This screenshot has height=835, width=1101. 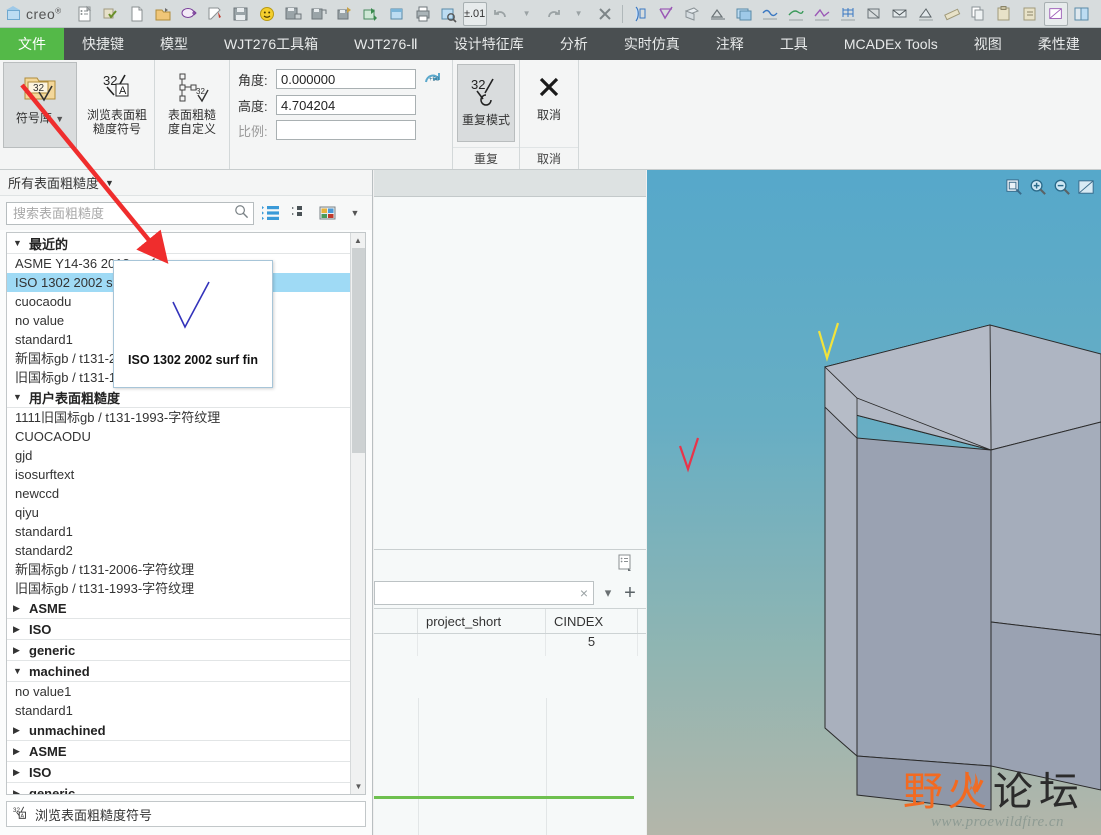 What do you see at coordinates (215, 14) in the screenshot?
I see `paint-icon` at bounding box center [215, 14].